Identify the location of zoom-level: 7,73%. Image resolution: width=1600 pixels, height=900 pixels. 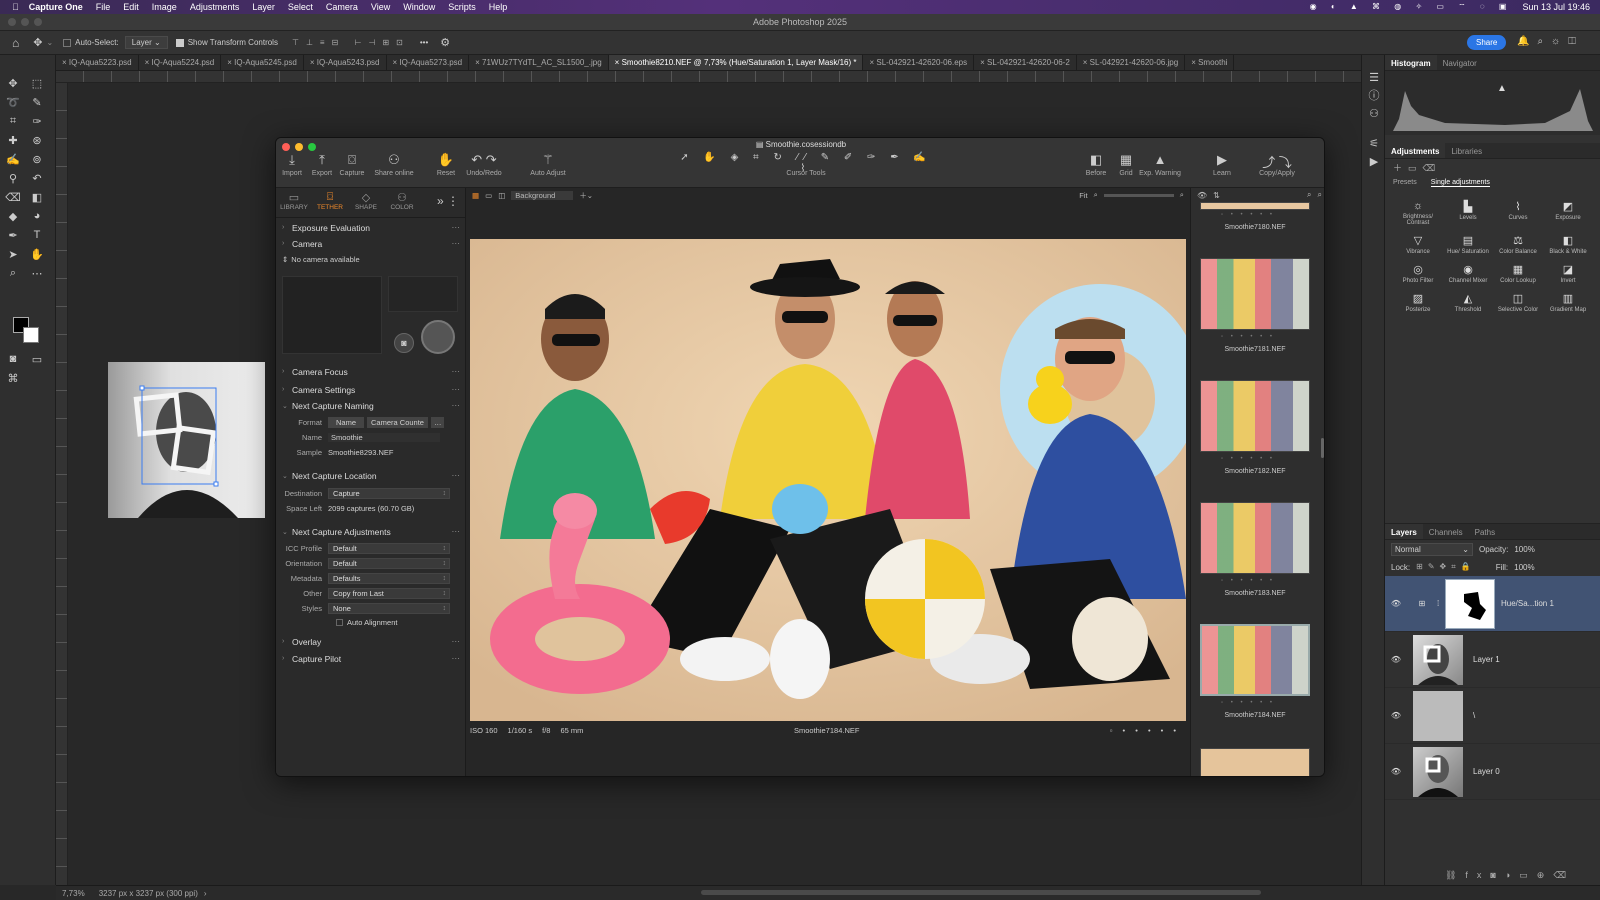
(73, 893).